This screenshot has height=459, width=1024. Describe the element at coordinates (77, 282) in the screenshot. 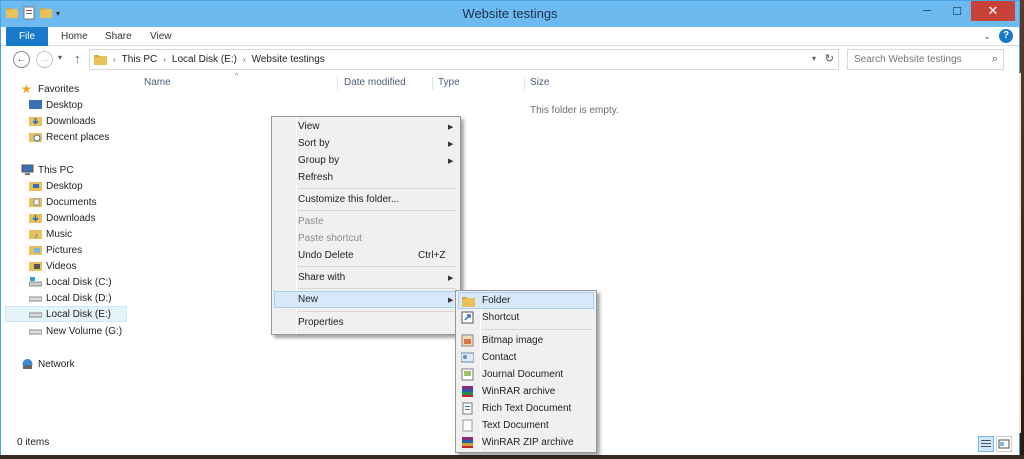

I see `nav-pc-local-disk-c: Local Disk (C:)` at that location.